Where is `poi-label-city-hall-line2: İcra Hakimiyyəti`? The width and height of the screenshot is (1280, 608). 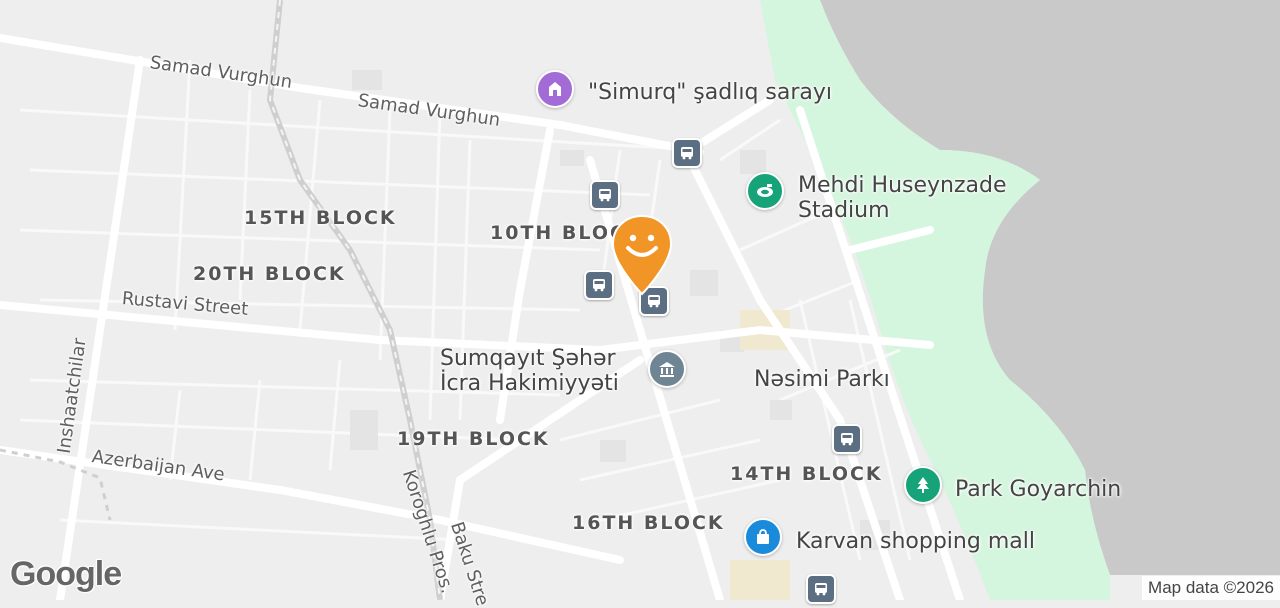
poi-label-city-hall-line2: İcra Hakimiyyəti is located at coordinates (529, 383).